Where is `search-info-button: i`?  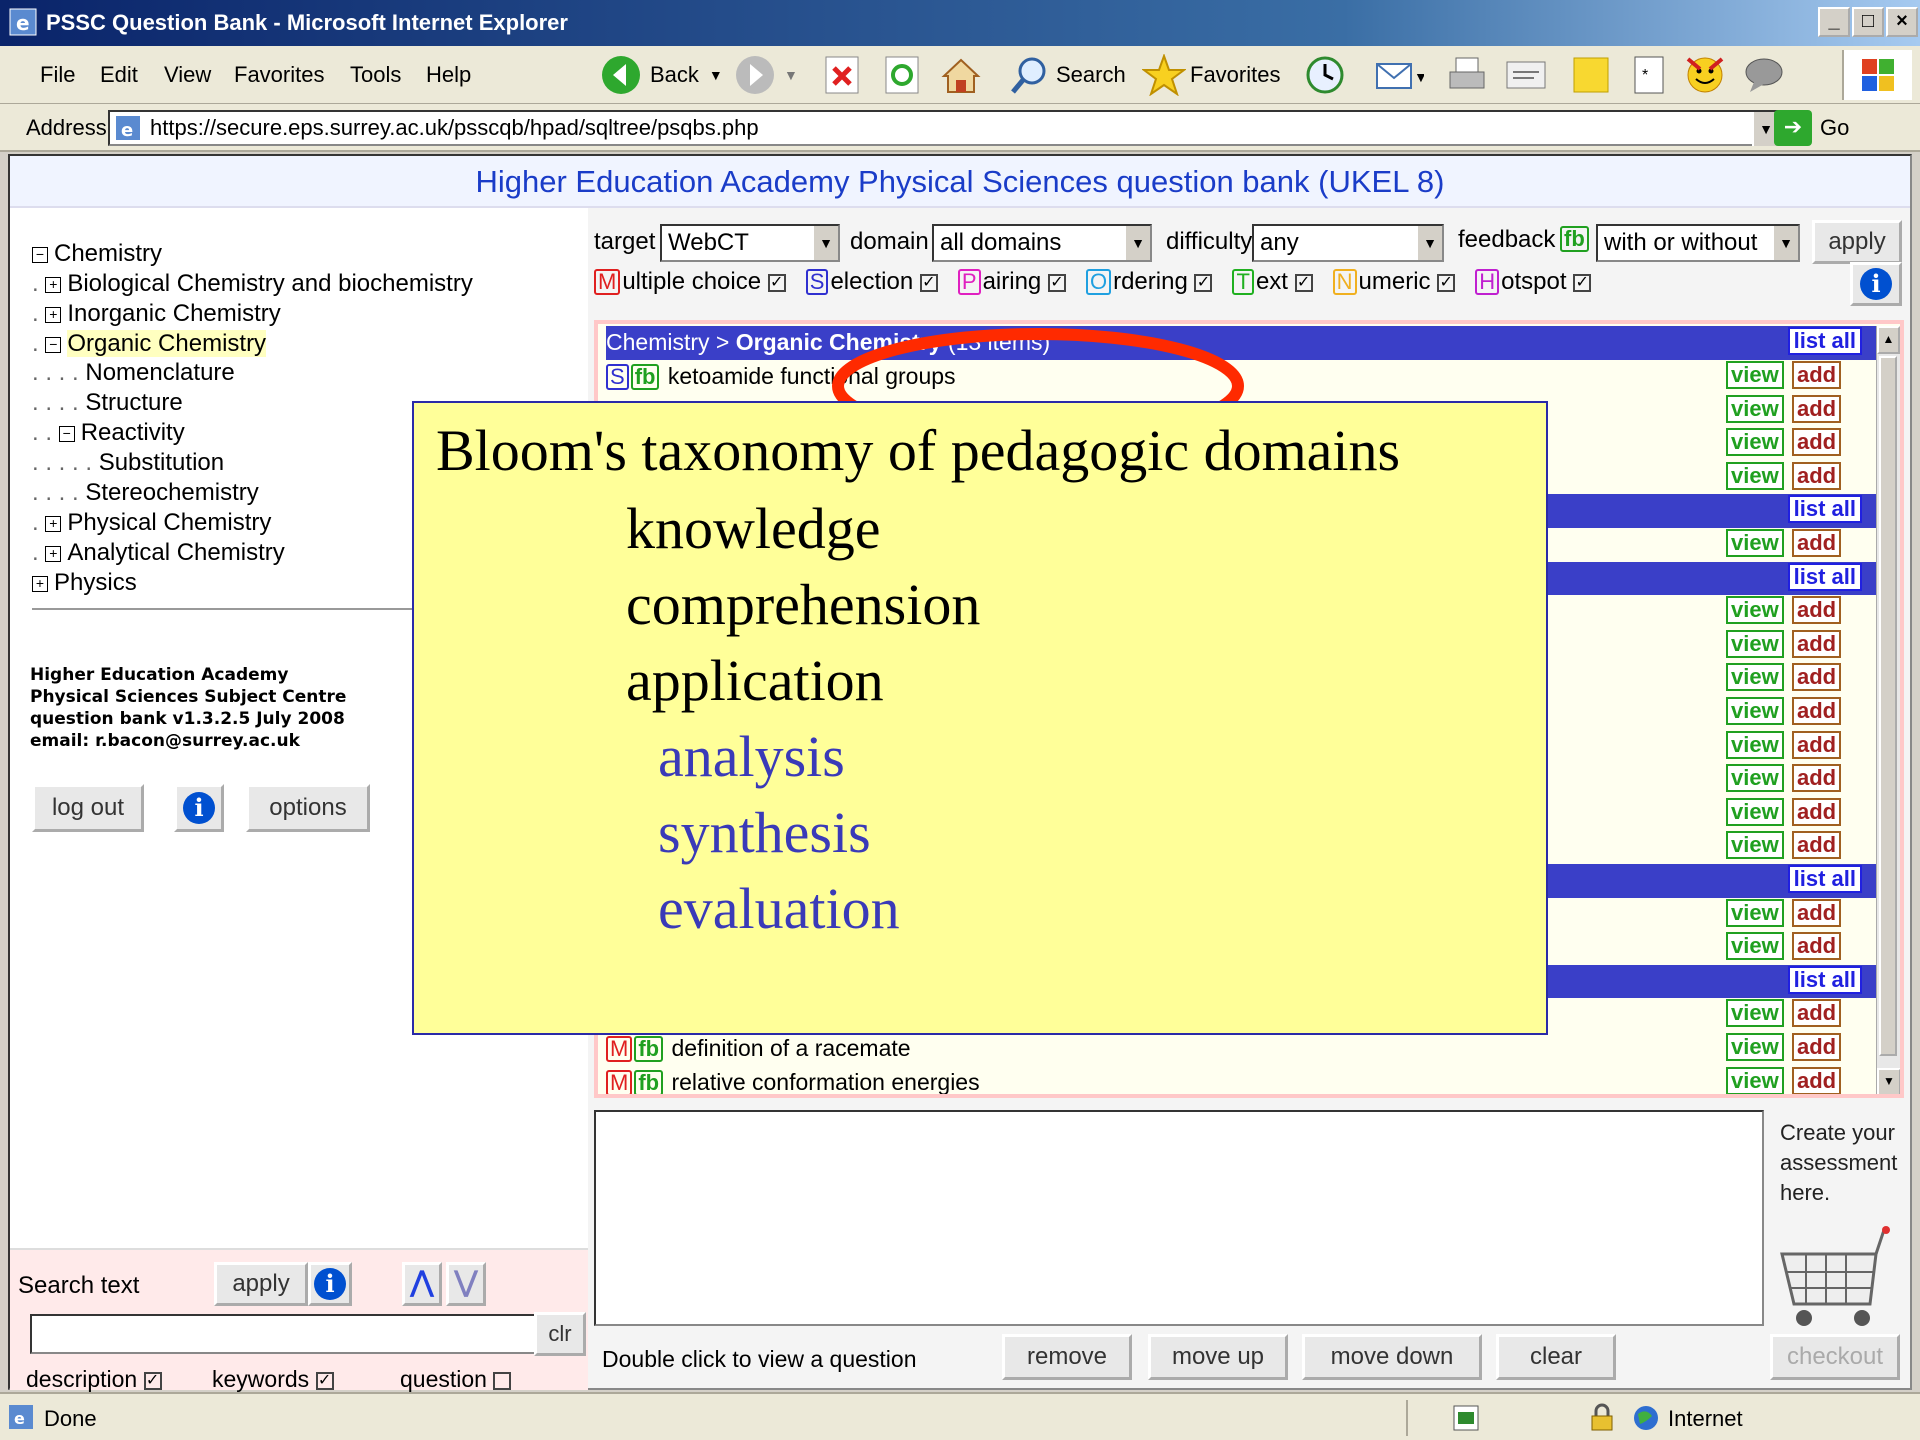 search-info-button: i is located at coordinates (330, 1284).